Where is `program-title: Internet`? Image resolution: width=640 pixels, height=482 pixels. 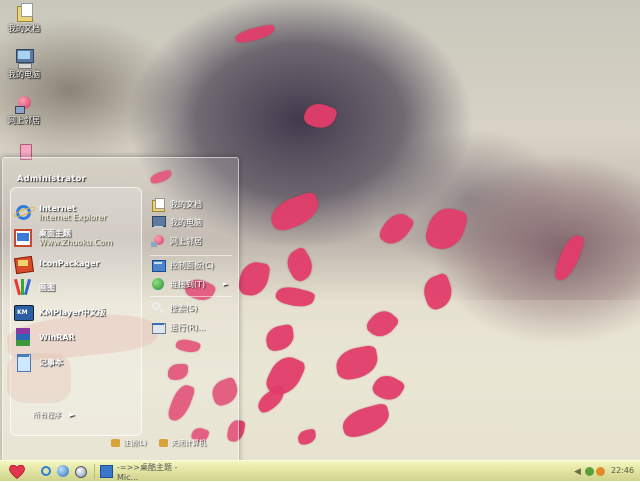
program-title: Internet is located at coordinates (57, 208).